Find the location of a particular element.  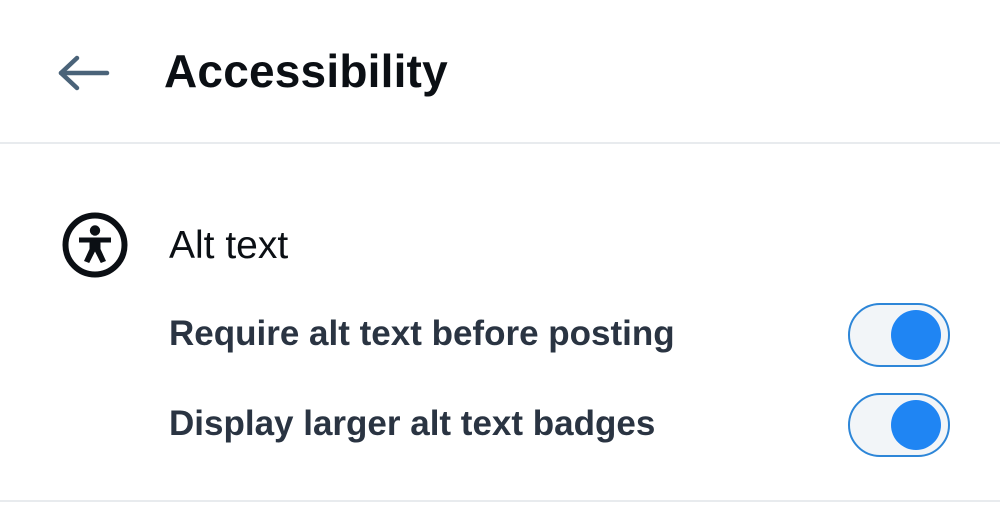

setting-label: Require alt text before posting is located at coordinates (422, 333).